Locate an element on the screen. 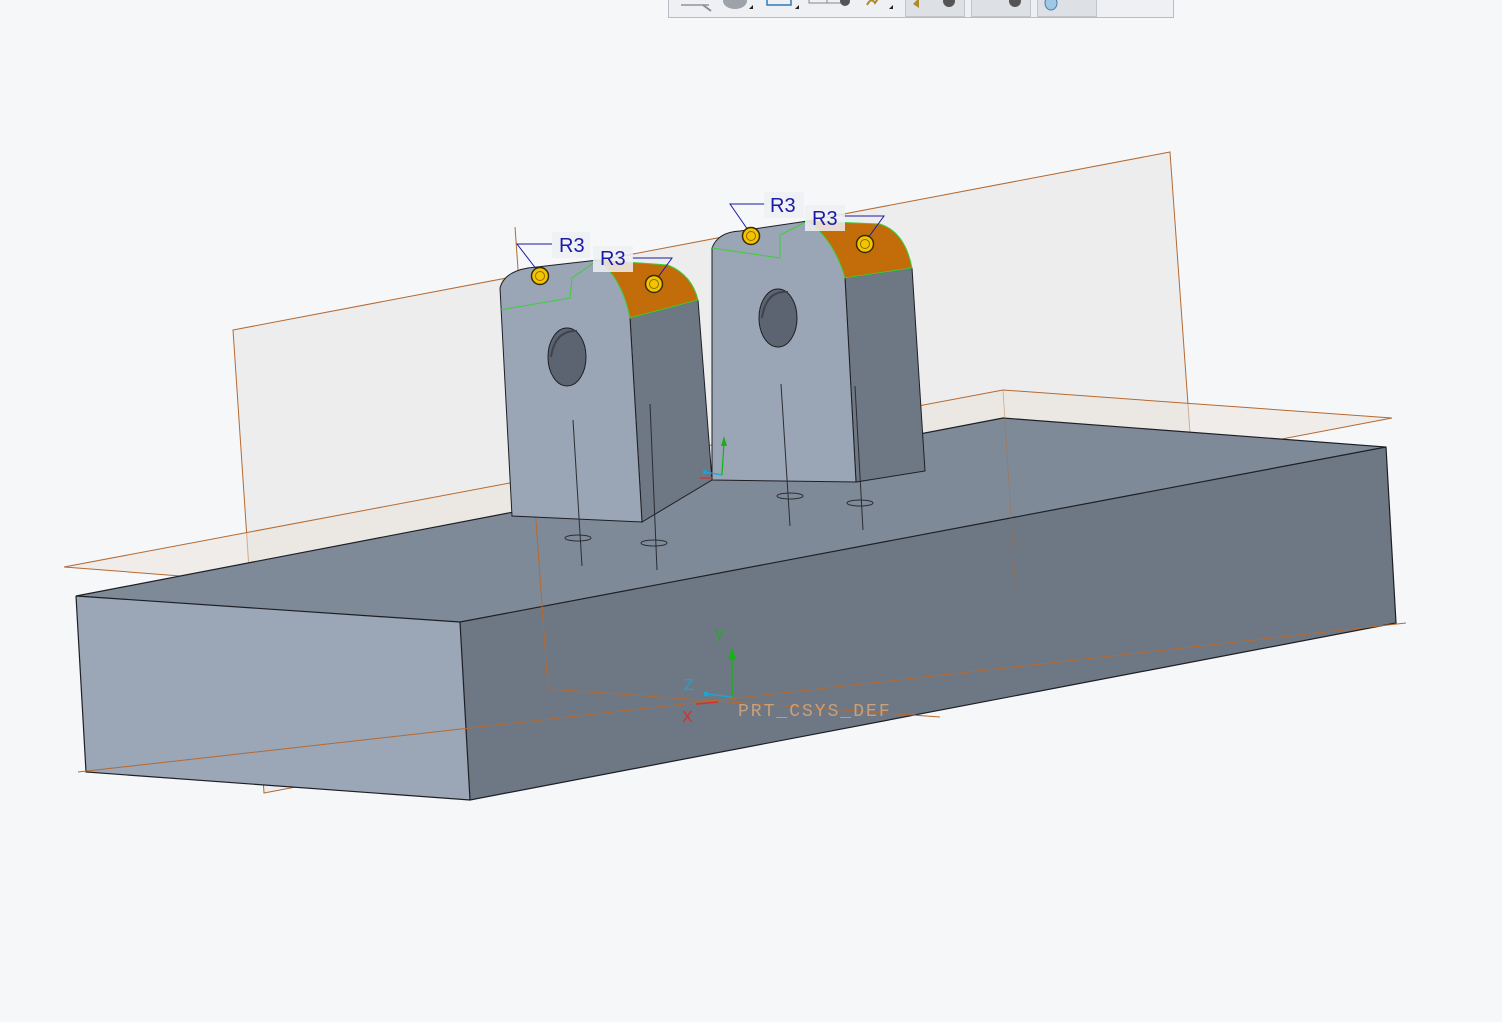 The image size is (1502, 1022). zoom-icon is located at coordinates (696, 7).